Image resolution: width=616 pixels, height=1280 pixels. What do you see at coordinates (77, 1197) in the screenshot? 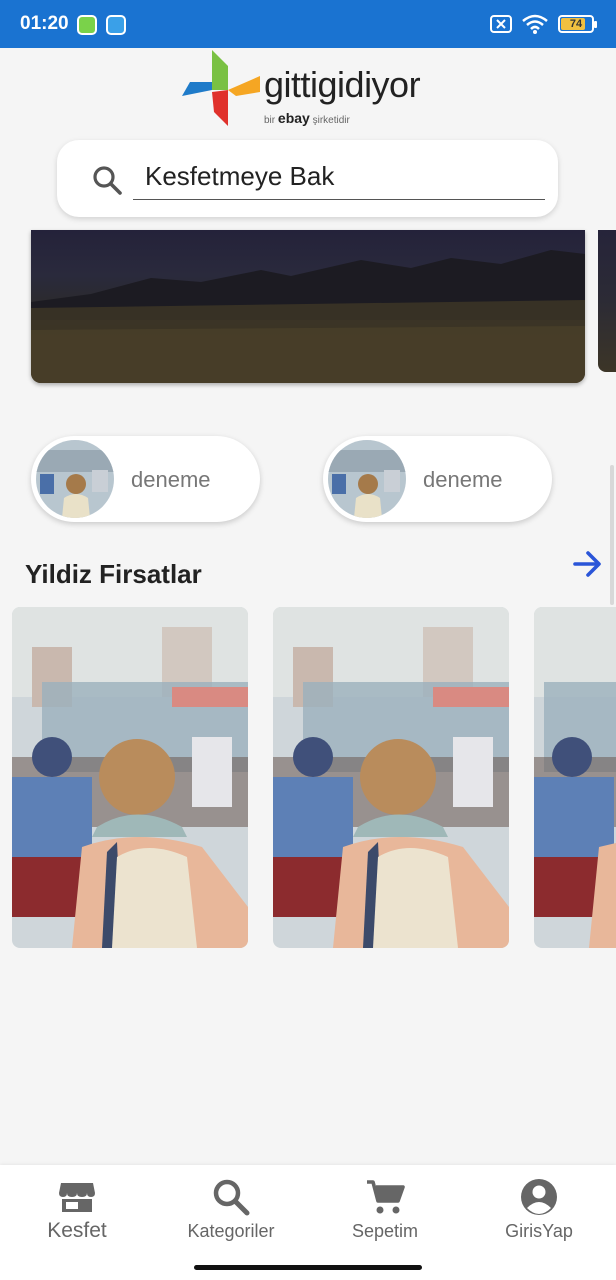
I see `store-icon` at bounding box center [77, 1197].